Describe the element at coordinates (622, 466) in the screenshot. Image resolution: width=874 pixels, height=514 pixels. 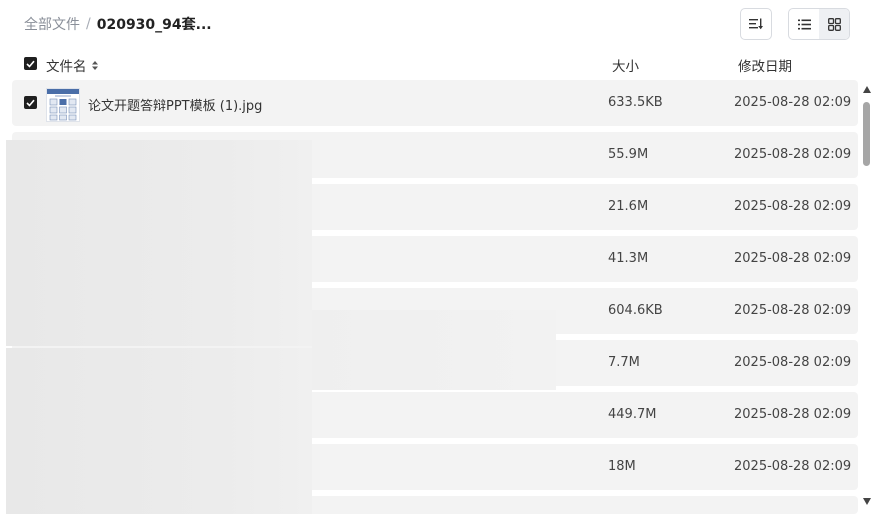
I see `file-size: 18M` at that location.